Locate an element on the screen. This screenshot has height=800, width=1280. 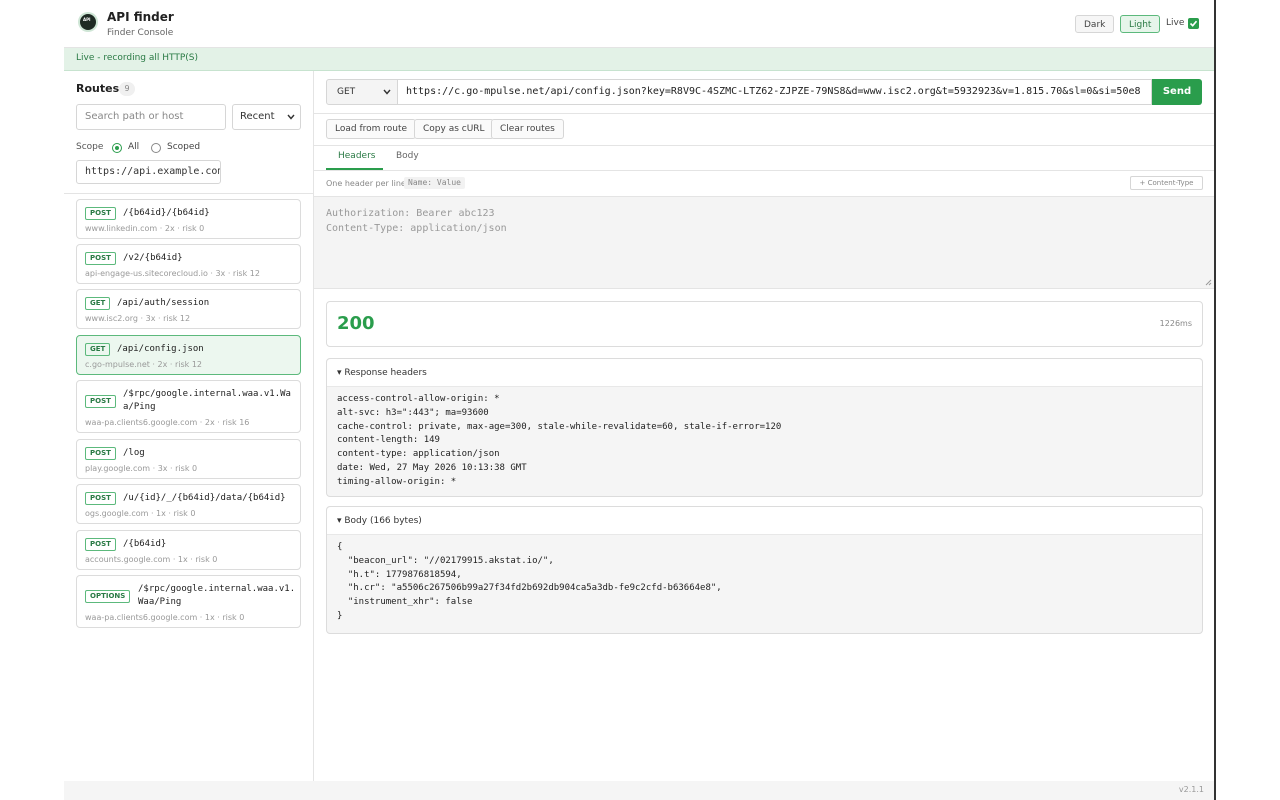
sidebar-divider is located at coordinates (188, 193).